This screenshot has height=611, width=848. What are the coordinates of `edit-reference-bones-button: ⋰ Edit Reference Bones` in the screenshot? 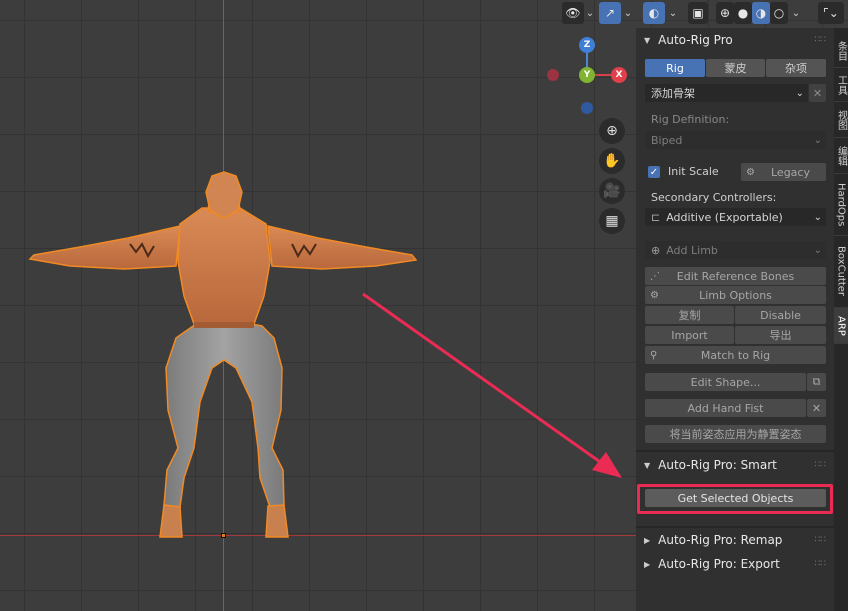 It's located at (735, 276).